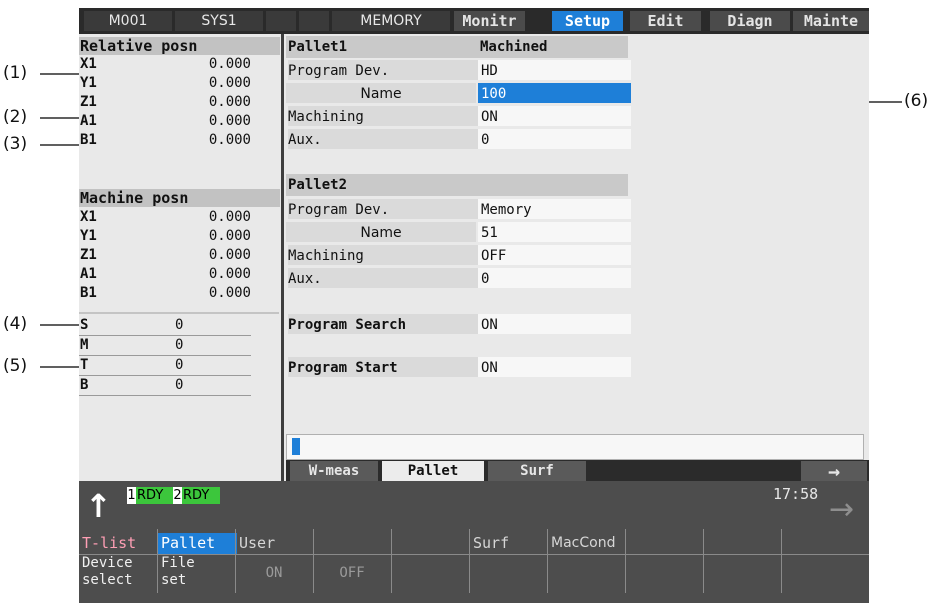  What do you see at coordinates (431, 544) in the screenshot?
I see `menu-key-5-label` at bounding box center [431, 544].